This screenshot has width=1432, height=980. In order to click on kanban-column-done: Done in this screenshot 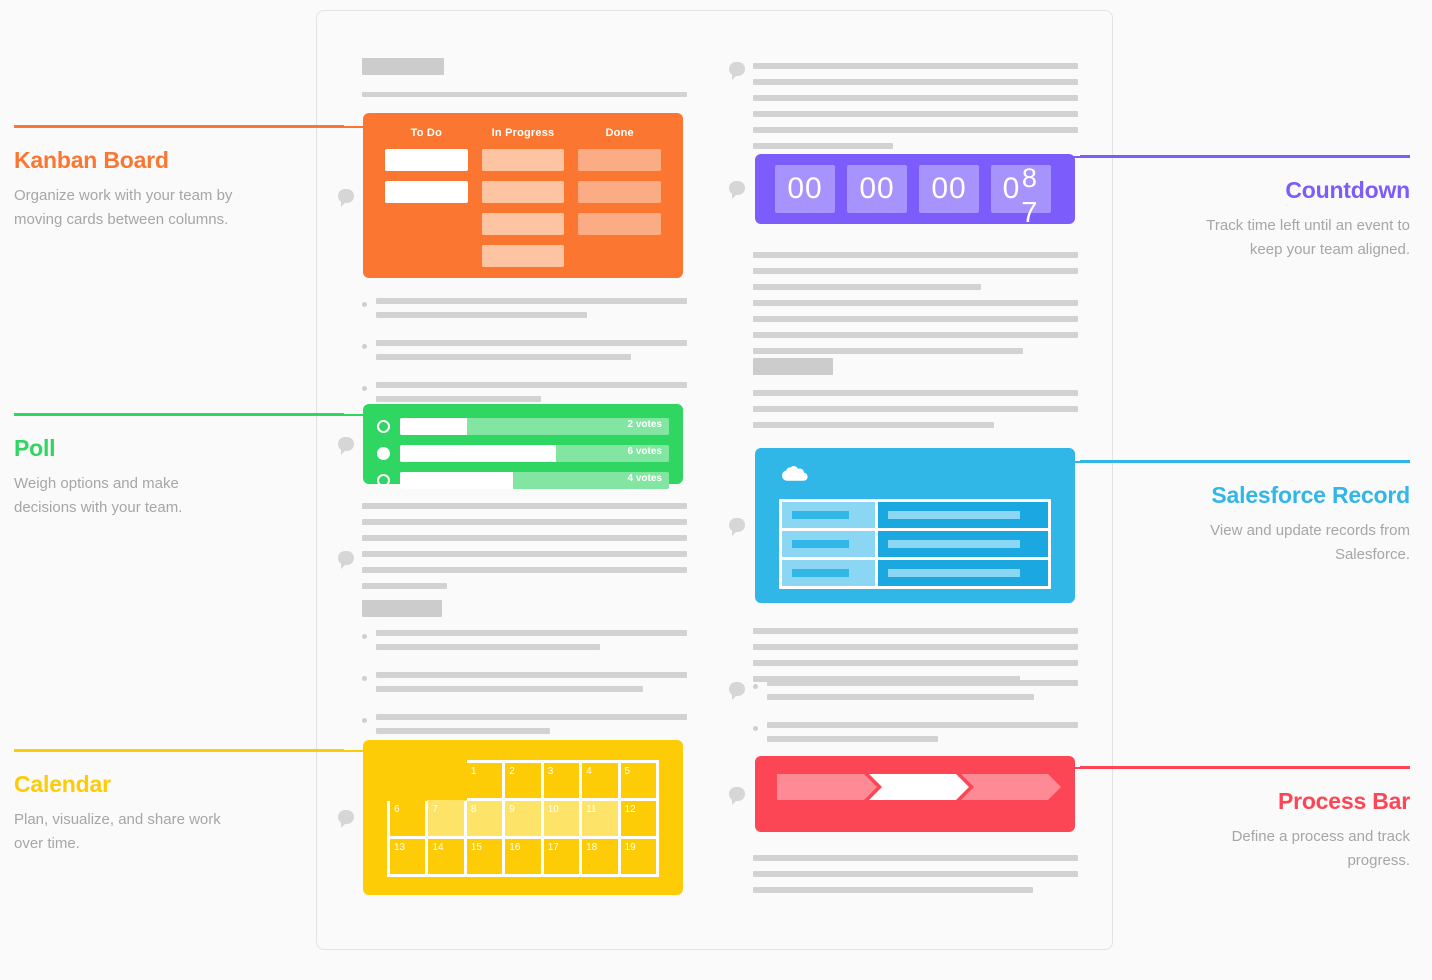, I will do `click(620, 202)`.